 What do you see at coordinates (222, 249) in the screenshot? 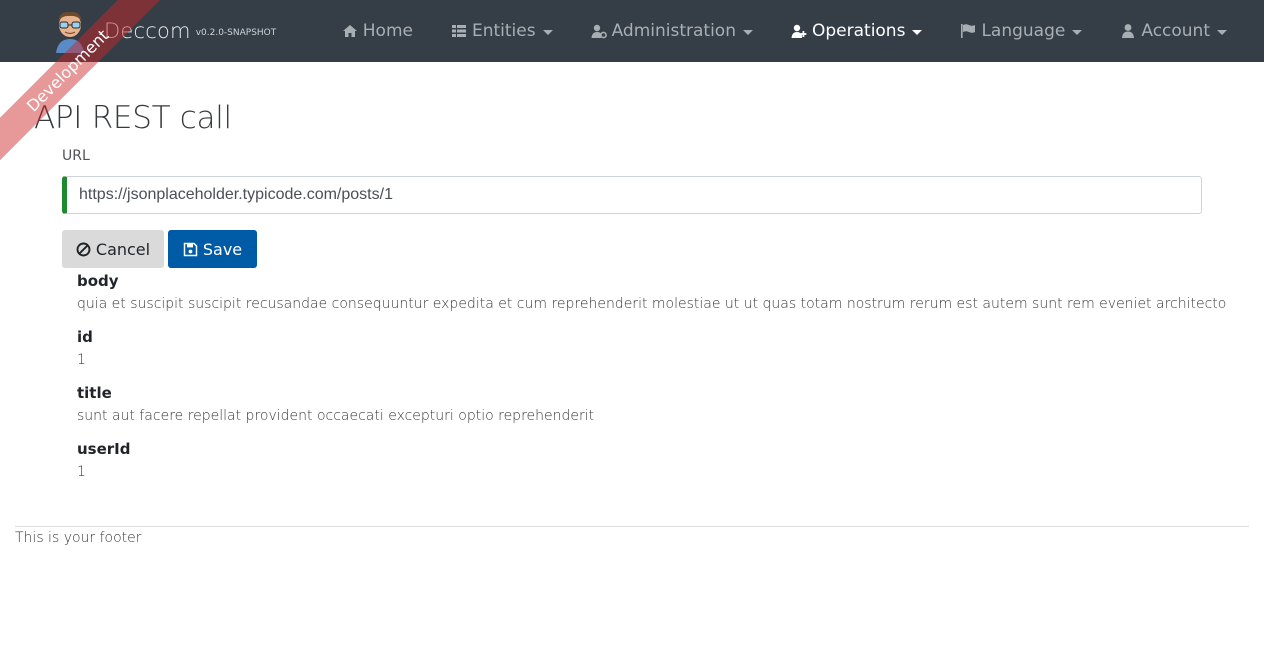
I see `save-button-label: Save` at bounding box center [222, 249].